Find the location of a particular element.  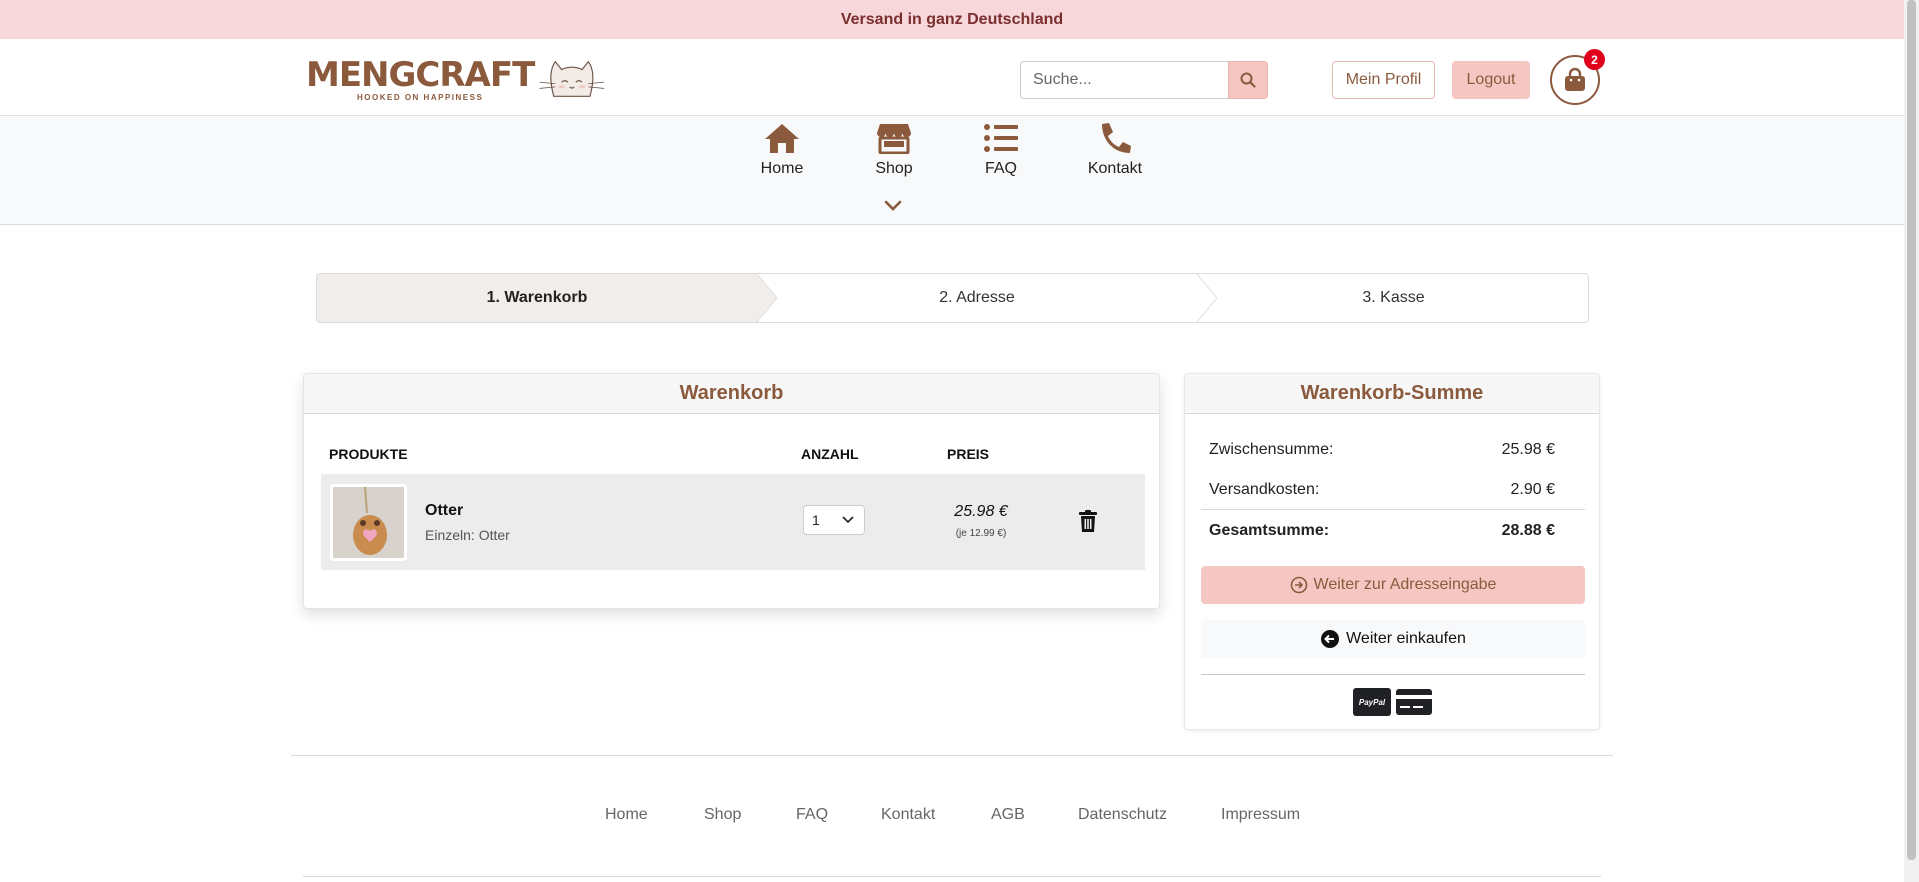

arrow-circle-right-icon is located at coordinates (1298, 585).